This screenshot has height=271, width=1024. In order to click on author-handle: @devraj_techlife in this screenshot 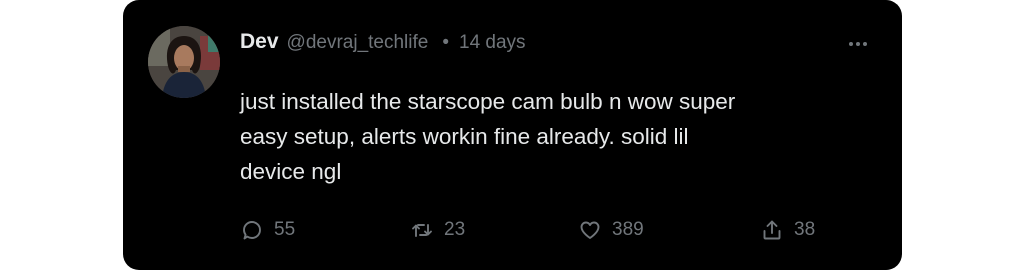, I will do `click(358, 43)`.